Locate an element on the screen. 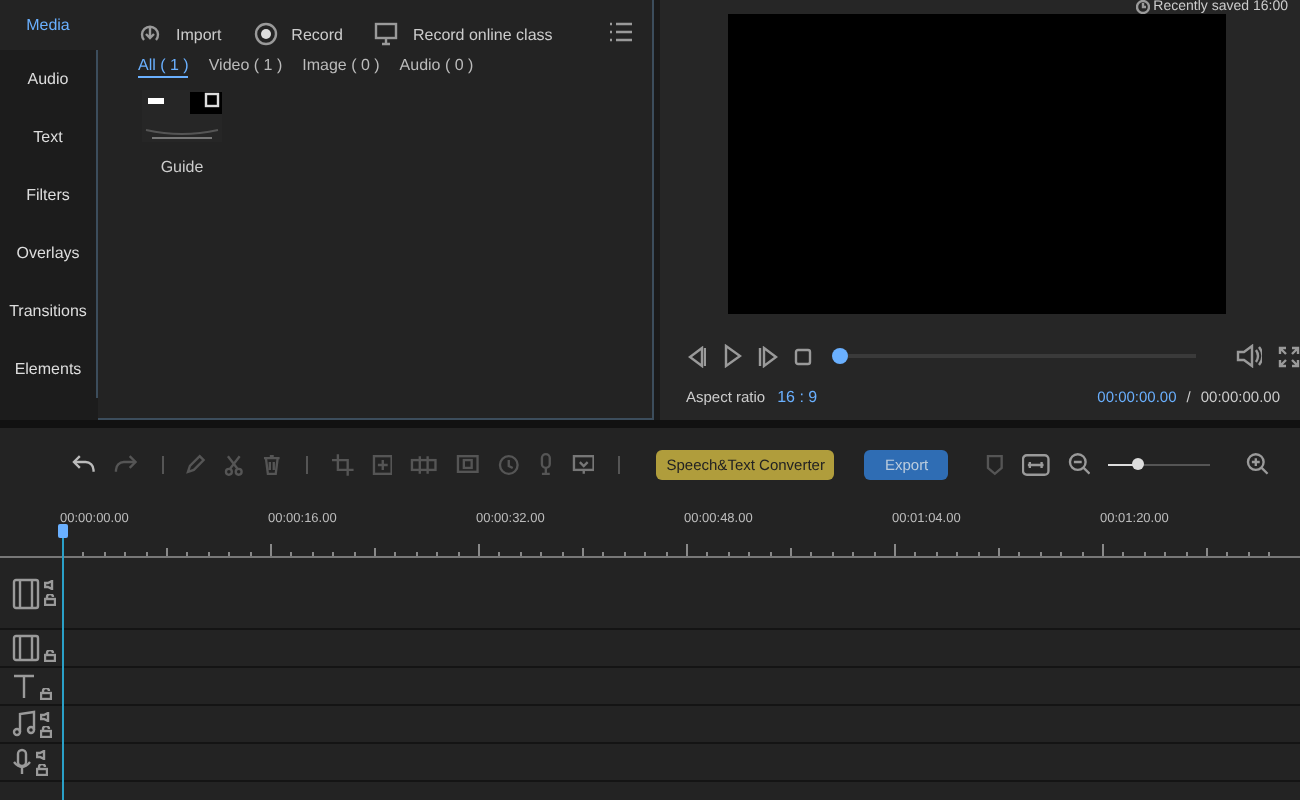 The height and width of the screenshot is (800, 1300). record-button: Record is located at coordinates (298, 34).